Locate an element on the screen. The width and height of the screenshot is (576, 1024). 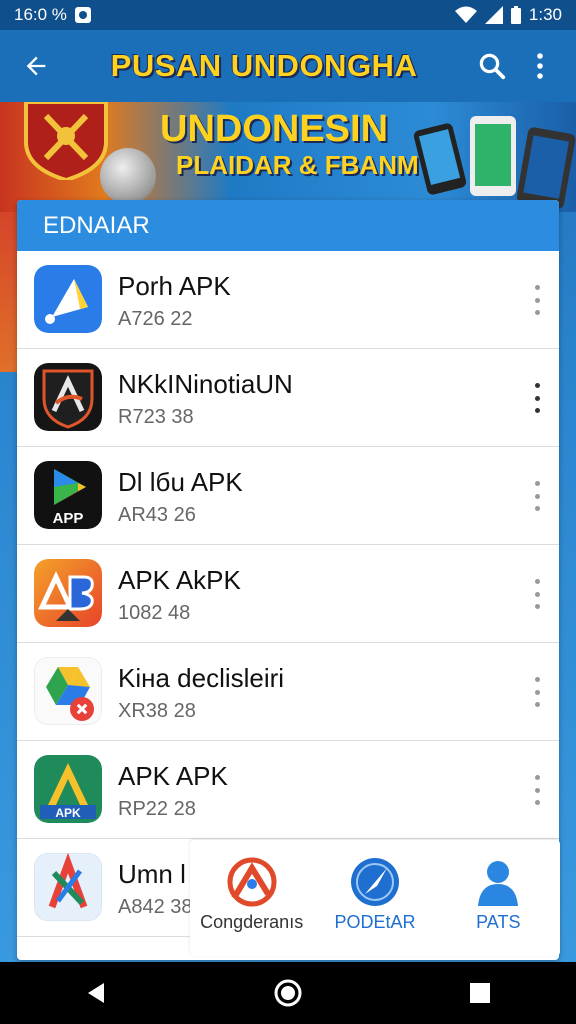
bottom-nav: Congderanıs PODEtAR PATS is located at coordinates (375, 898).